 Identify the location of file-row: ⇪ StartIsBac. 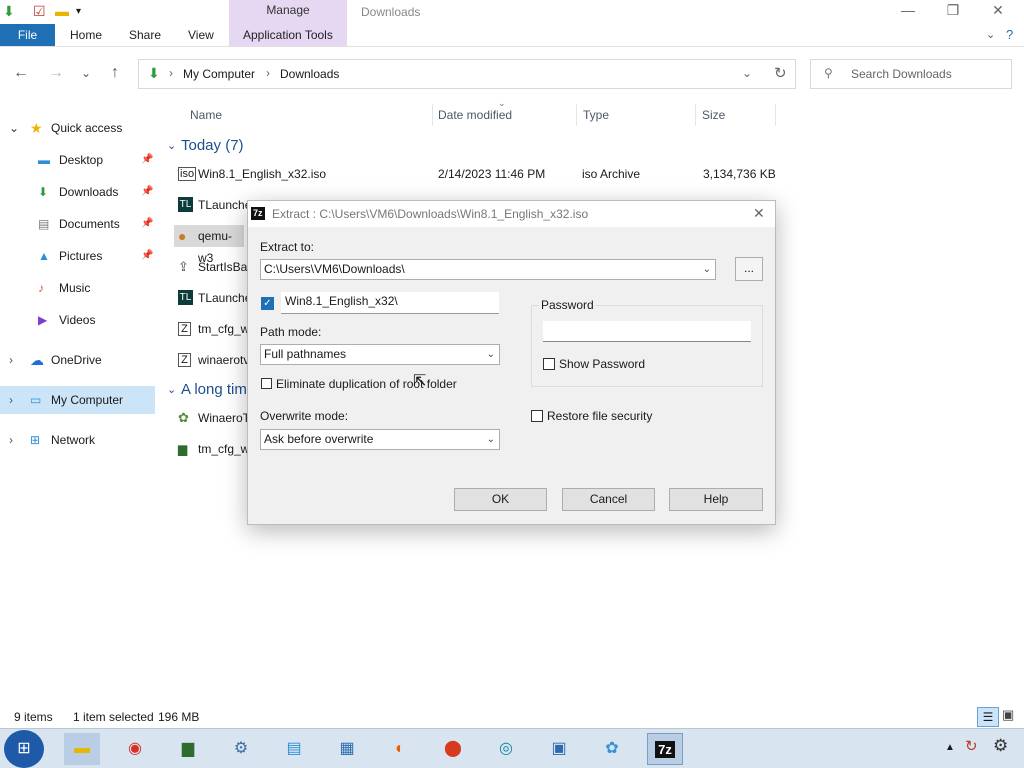
(215, 267).